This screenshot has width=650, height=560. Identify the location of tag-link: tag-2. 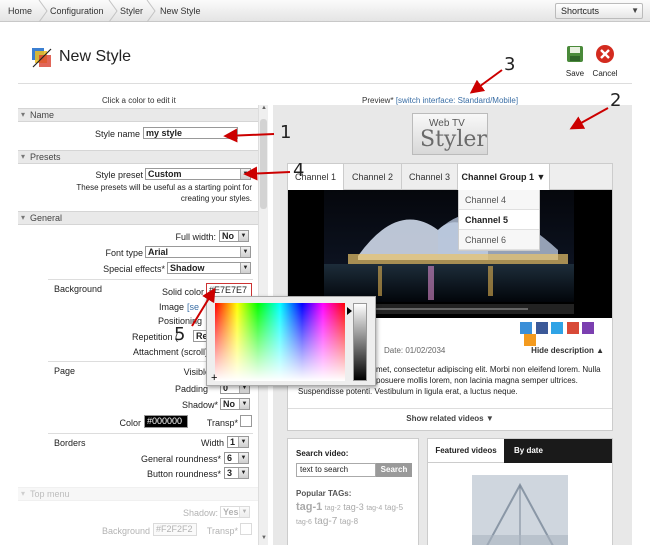
(333, 508).